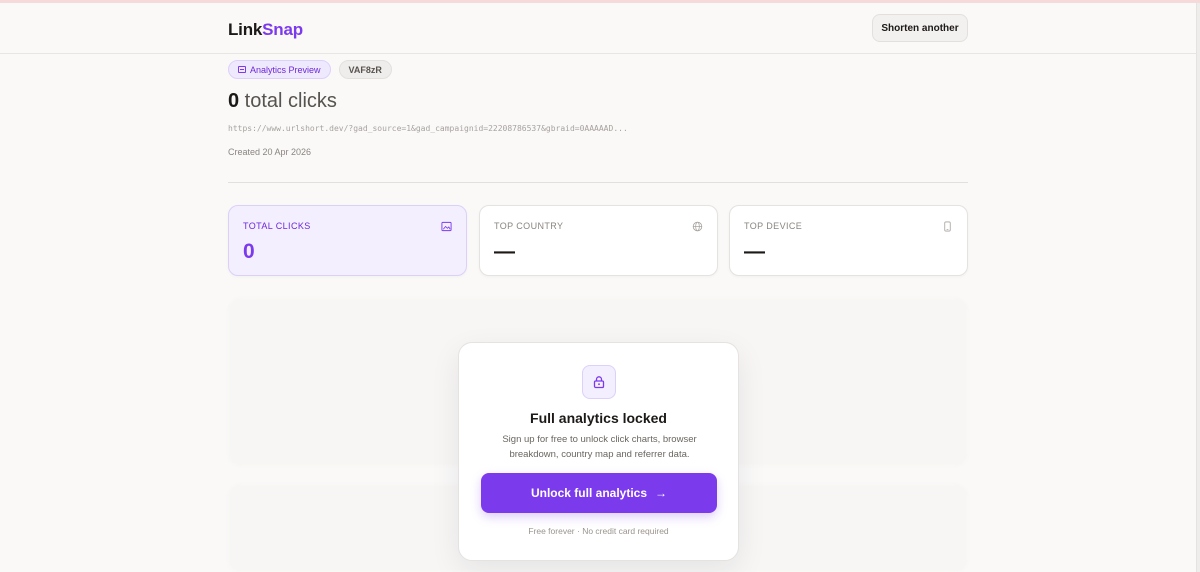 The height and width of the screenshot is (572, 1200). I want to click on logo: LinkSnap, so click(265, 30).